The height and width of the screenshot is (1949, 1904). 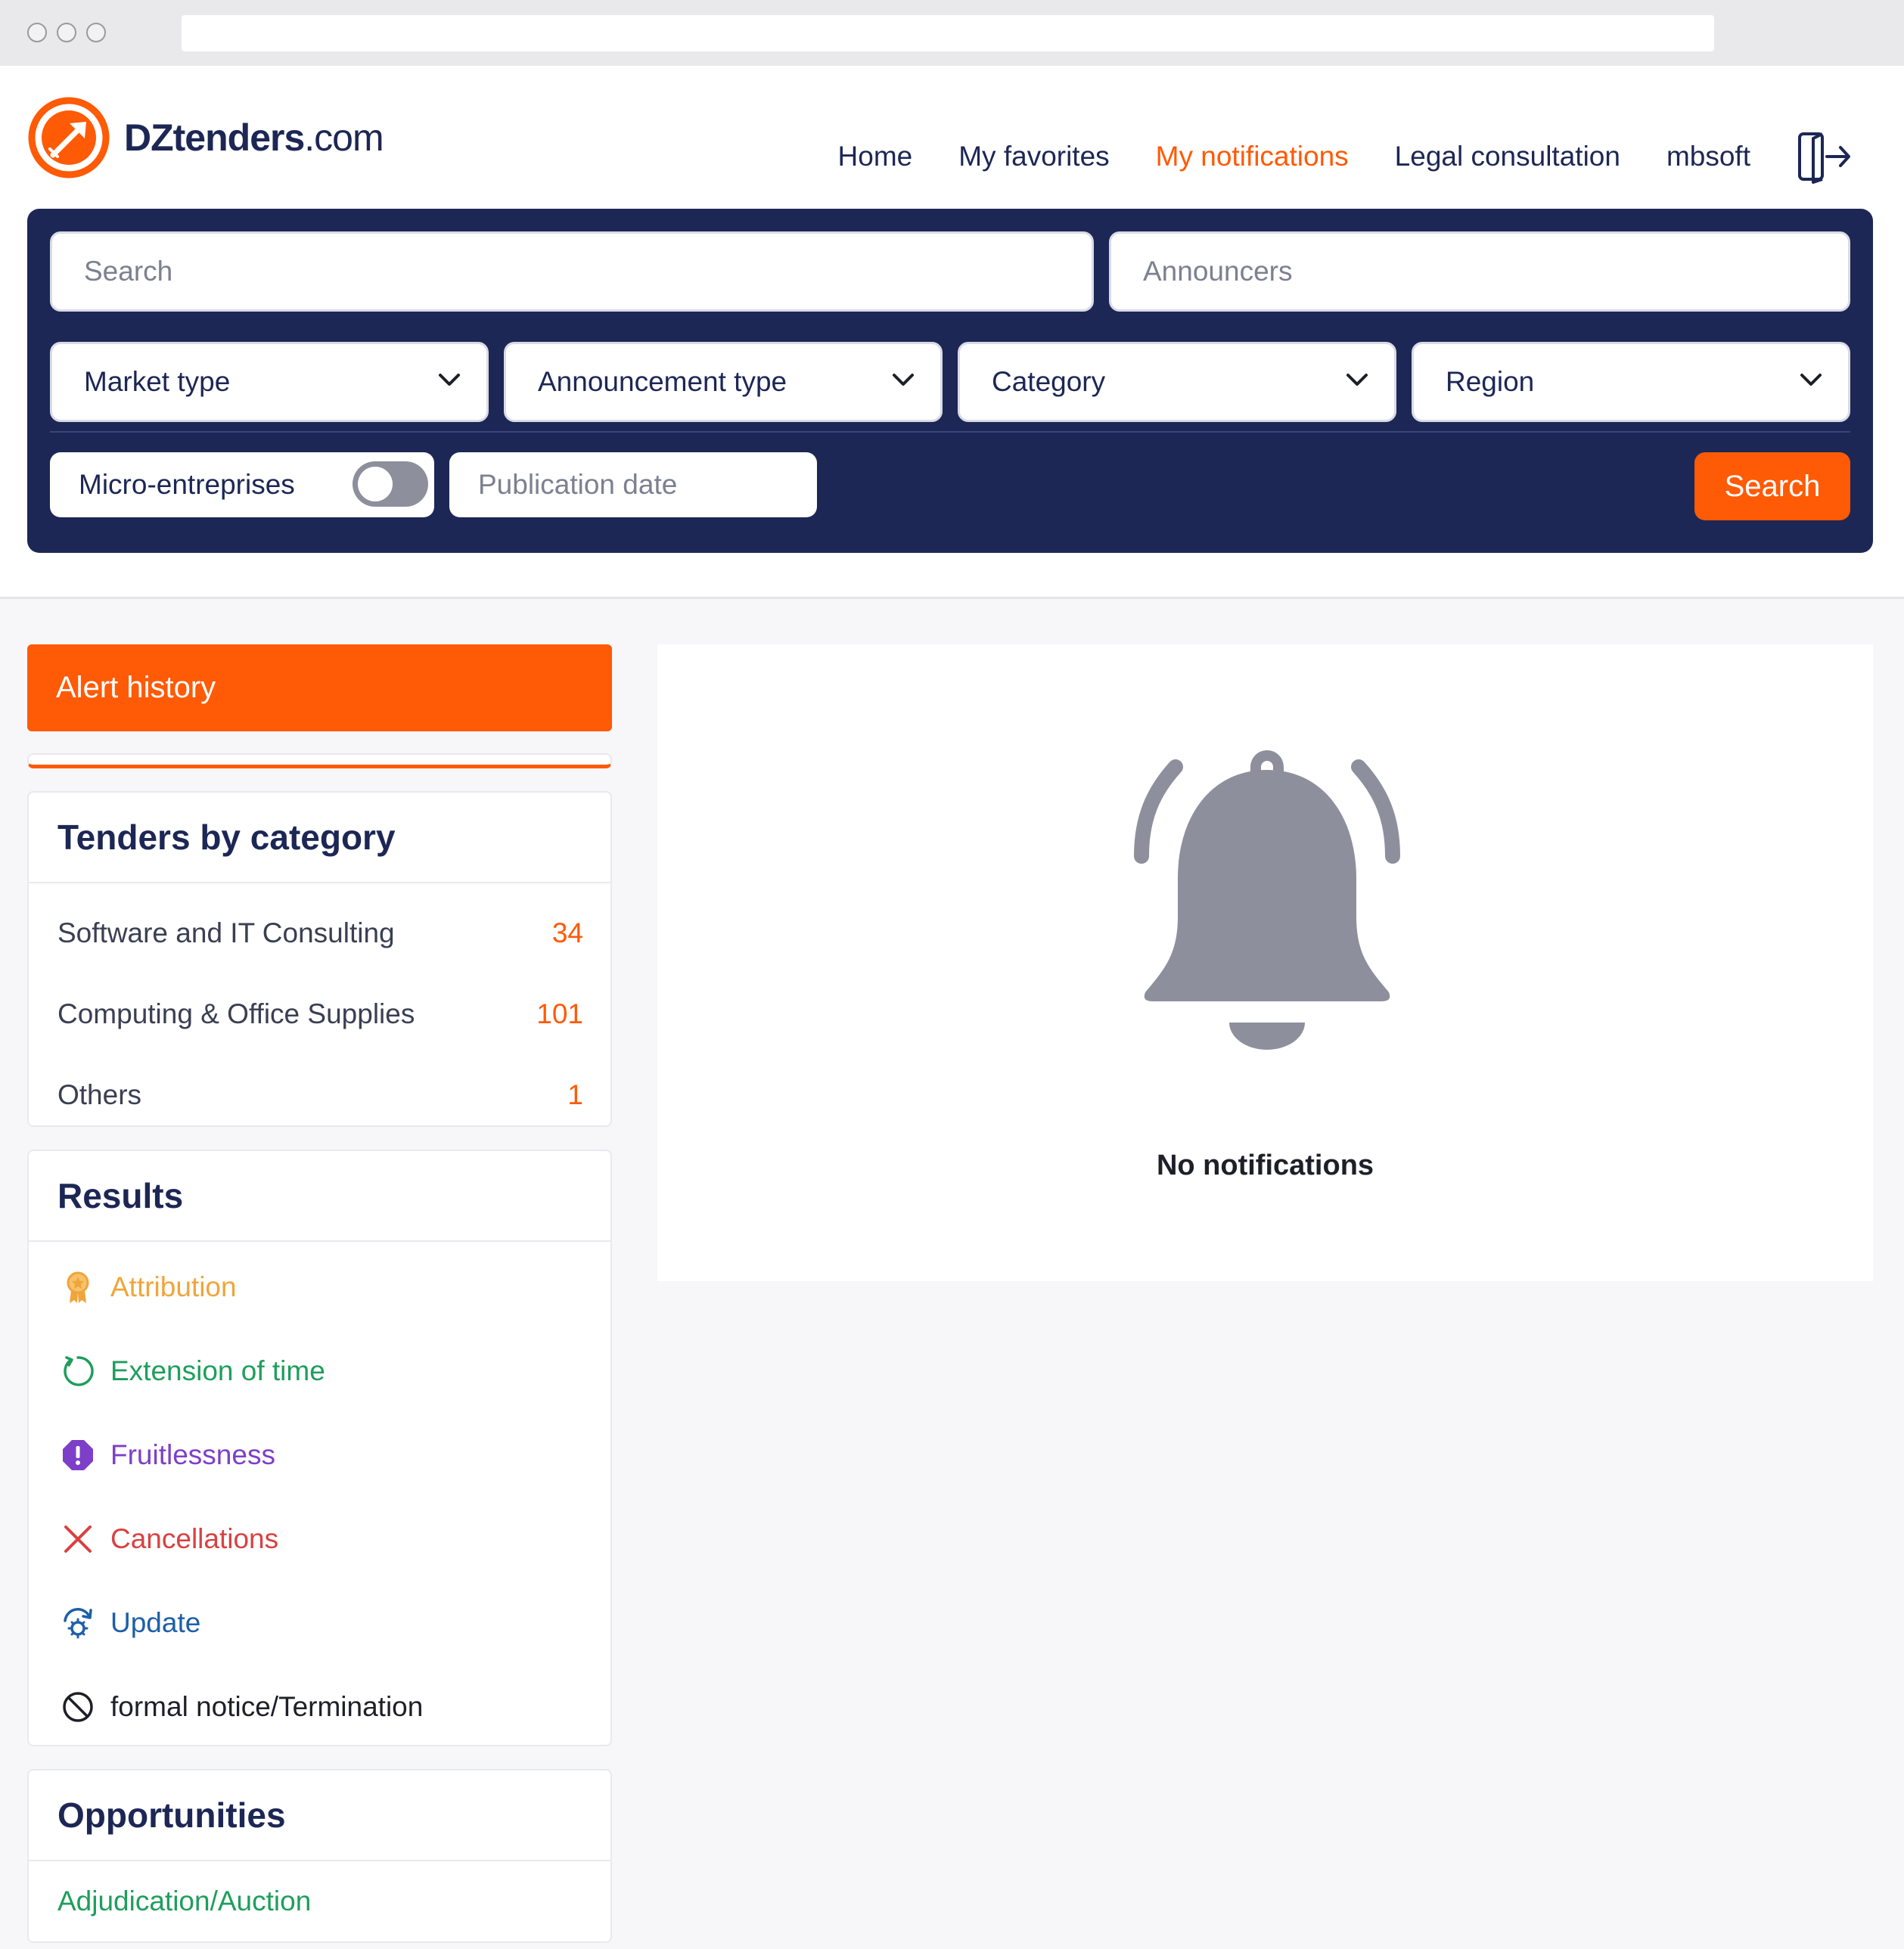 I want to click on close-icon, so click(x=78, y=1539).